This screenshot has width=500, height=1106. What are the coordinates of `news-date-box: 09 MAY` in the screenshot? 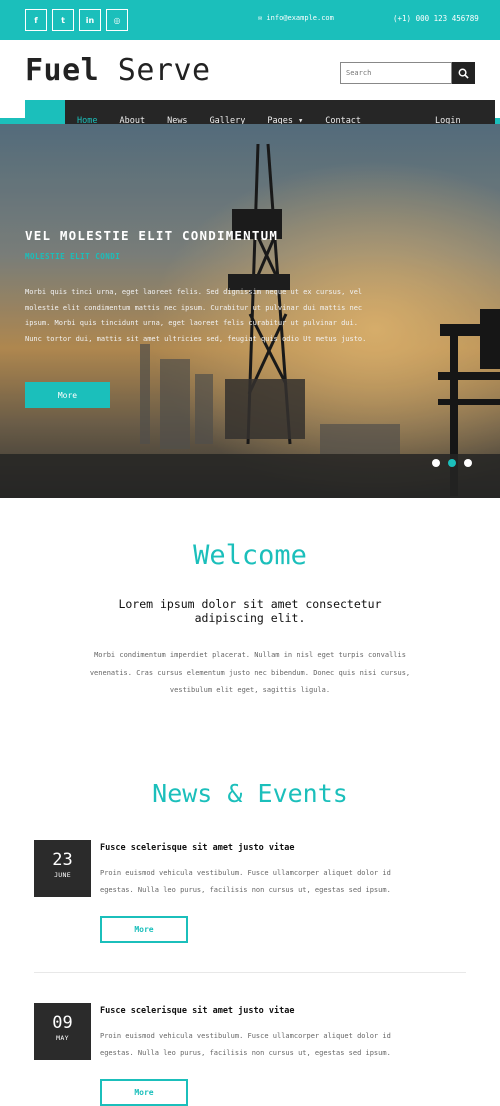 It's located at (62, 1031).